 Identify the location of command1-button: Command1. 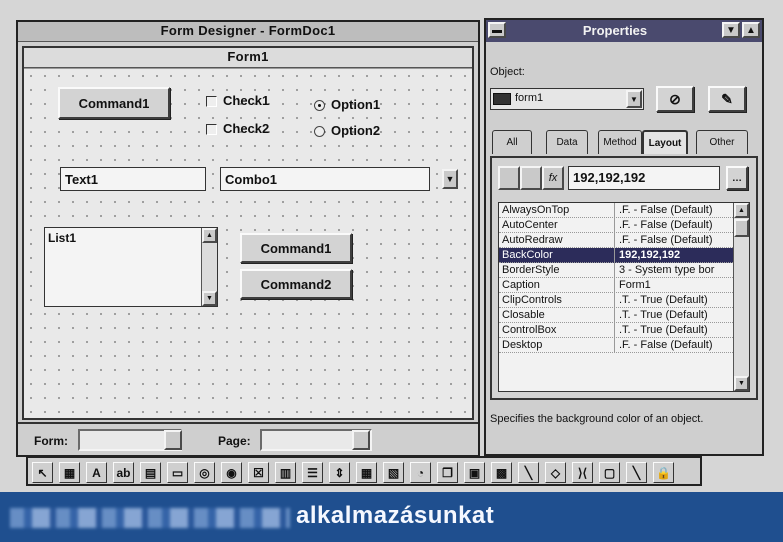
(296, 248).